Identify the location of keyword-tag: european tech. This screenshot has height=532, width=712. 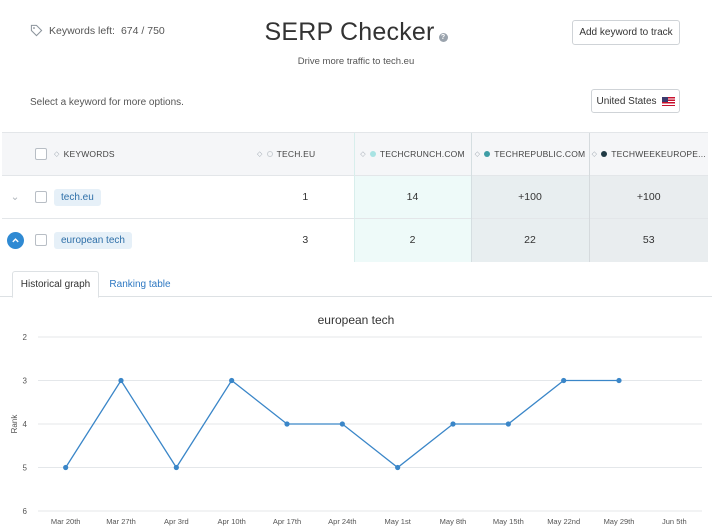
(93, 240).